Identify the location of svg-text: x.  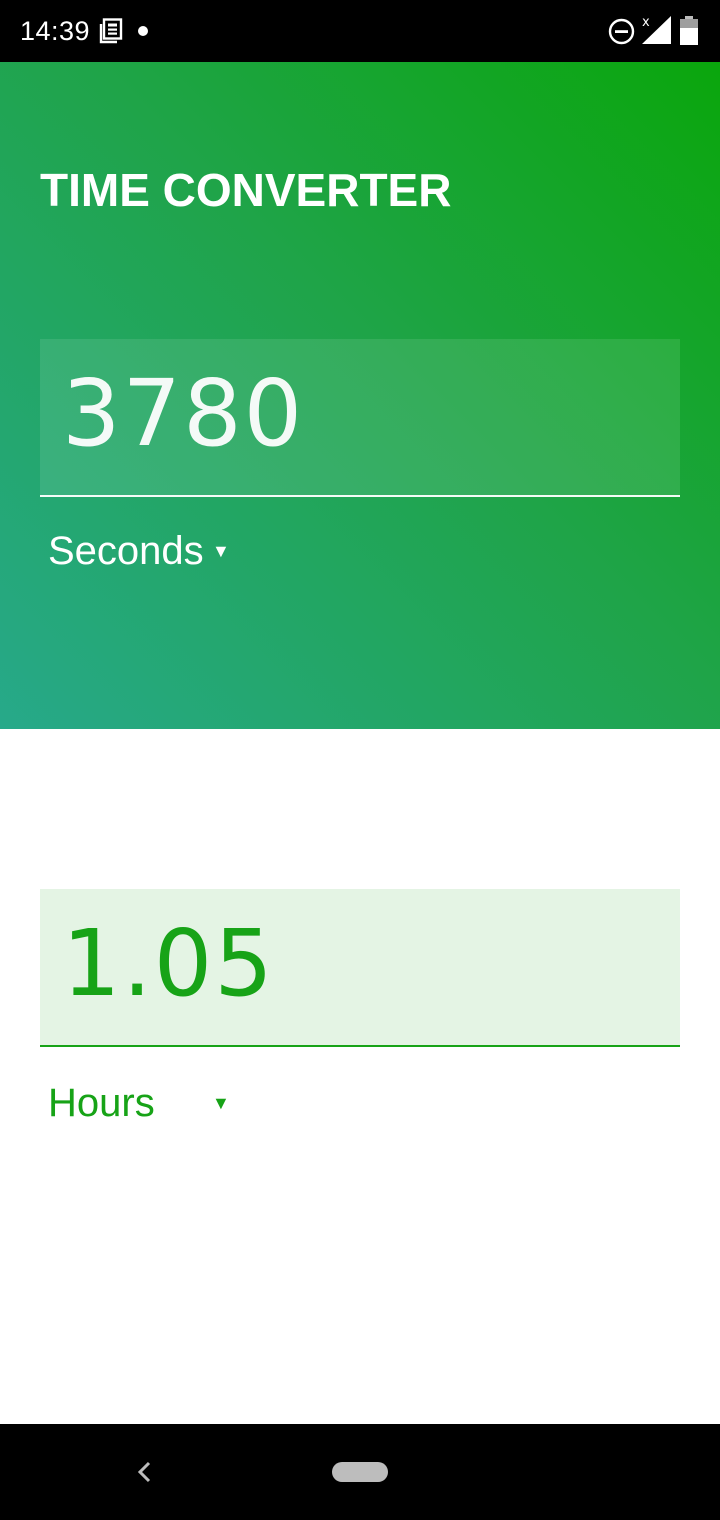
(646, 22).